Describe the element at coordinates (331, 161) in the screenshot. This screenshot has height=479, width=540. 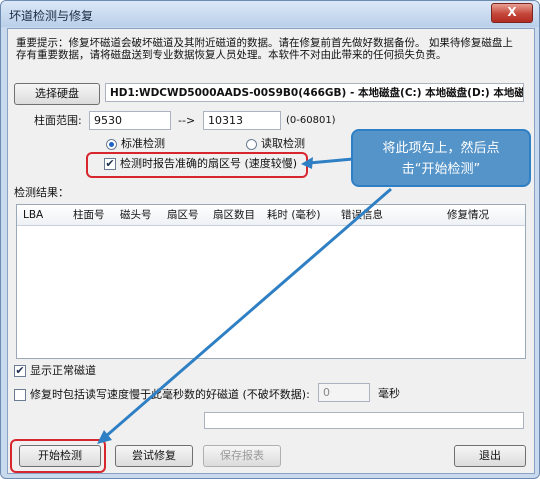
I see `arrow-to-checkbox` at that location.